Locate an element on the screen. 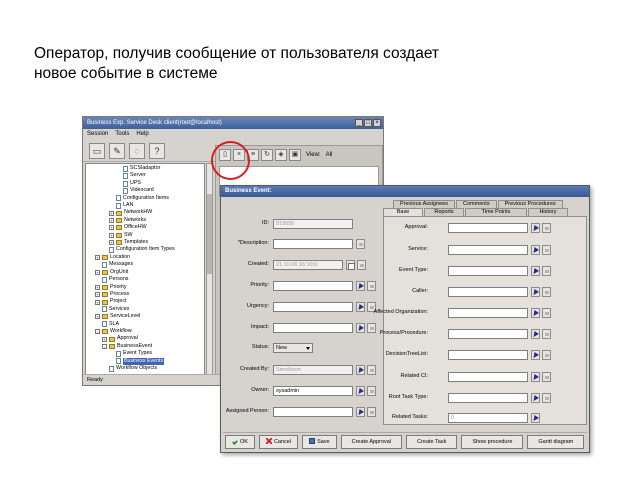 The image size is (640, 479). lock-icon: ▣ is located at coordinates (295, 155).